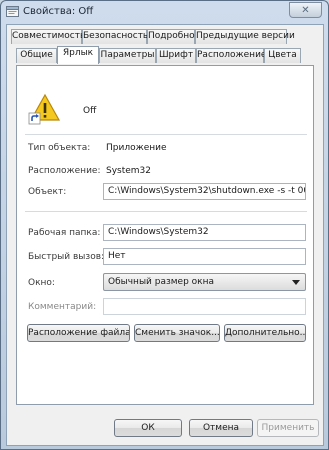  Describe the element at coordinates (58, 11) in the screenshot. I see `window-title: Свойства: Off` at that location.